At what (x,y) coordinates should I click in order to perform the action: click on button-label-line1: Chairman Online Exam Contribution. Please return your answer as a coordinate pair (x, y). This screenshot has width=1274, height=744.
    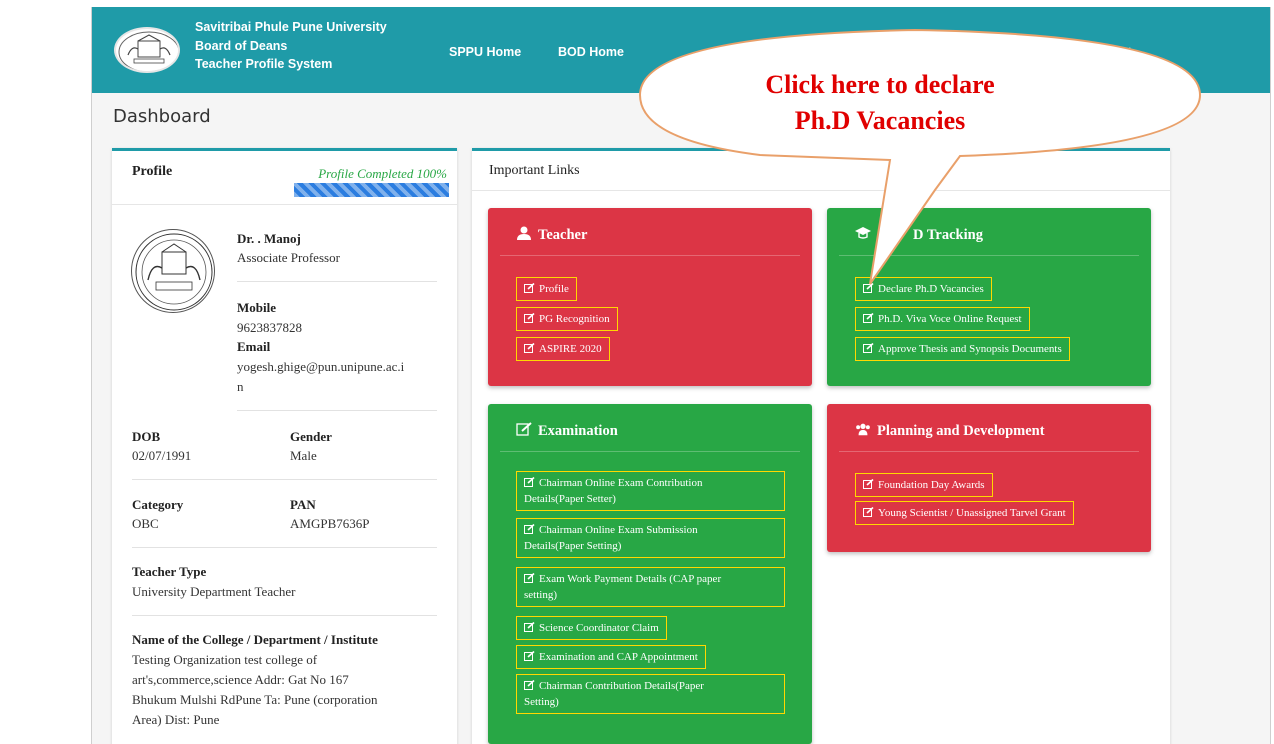
    Looking at the image, I should click on (621, 483).